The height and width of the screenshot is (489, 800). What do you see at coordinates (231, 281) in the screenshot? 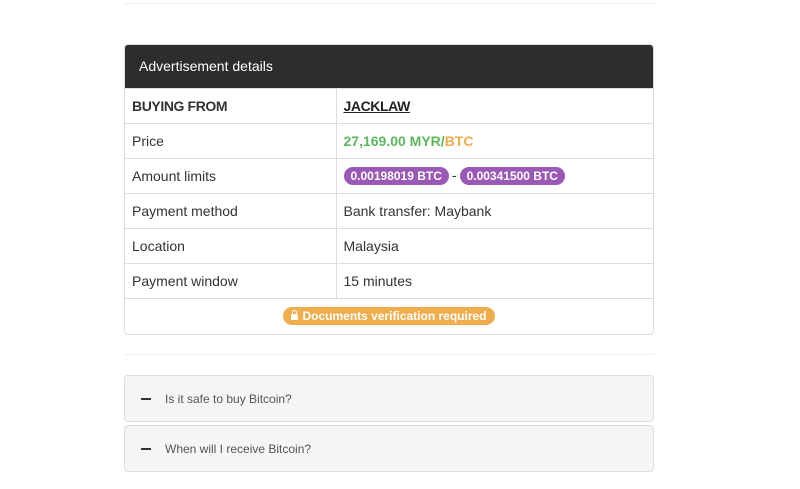
I see `payment-window-label: Payment window` at bounding box center [231, 281].